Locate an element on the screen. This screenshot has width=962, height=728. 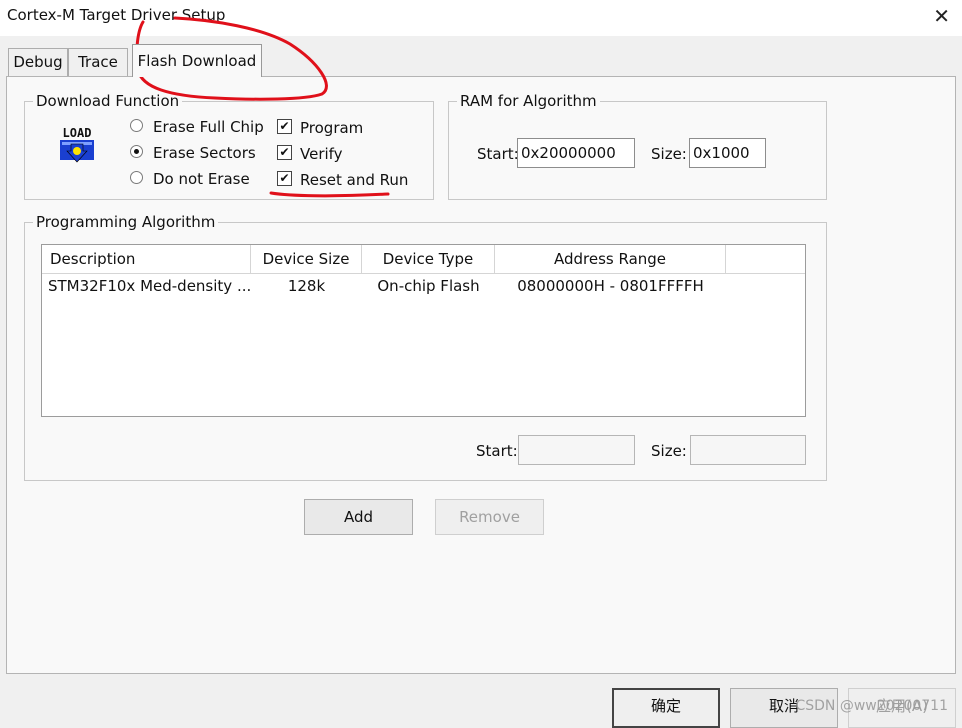
title-bar: Cortex-M Target Driver Setup ✕ is located at coordinates (481, 18).